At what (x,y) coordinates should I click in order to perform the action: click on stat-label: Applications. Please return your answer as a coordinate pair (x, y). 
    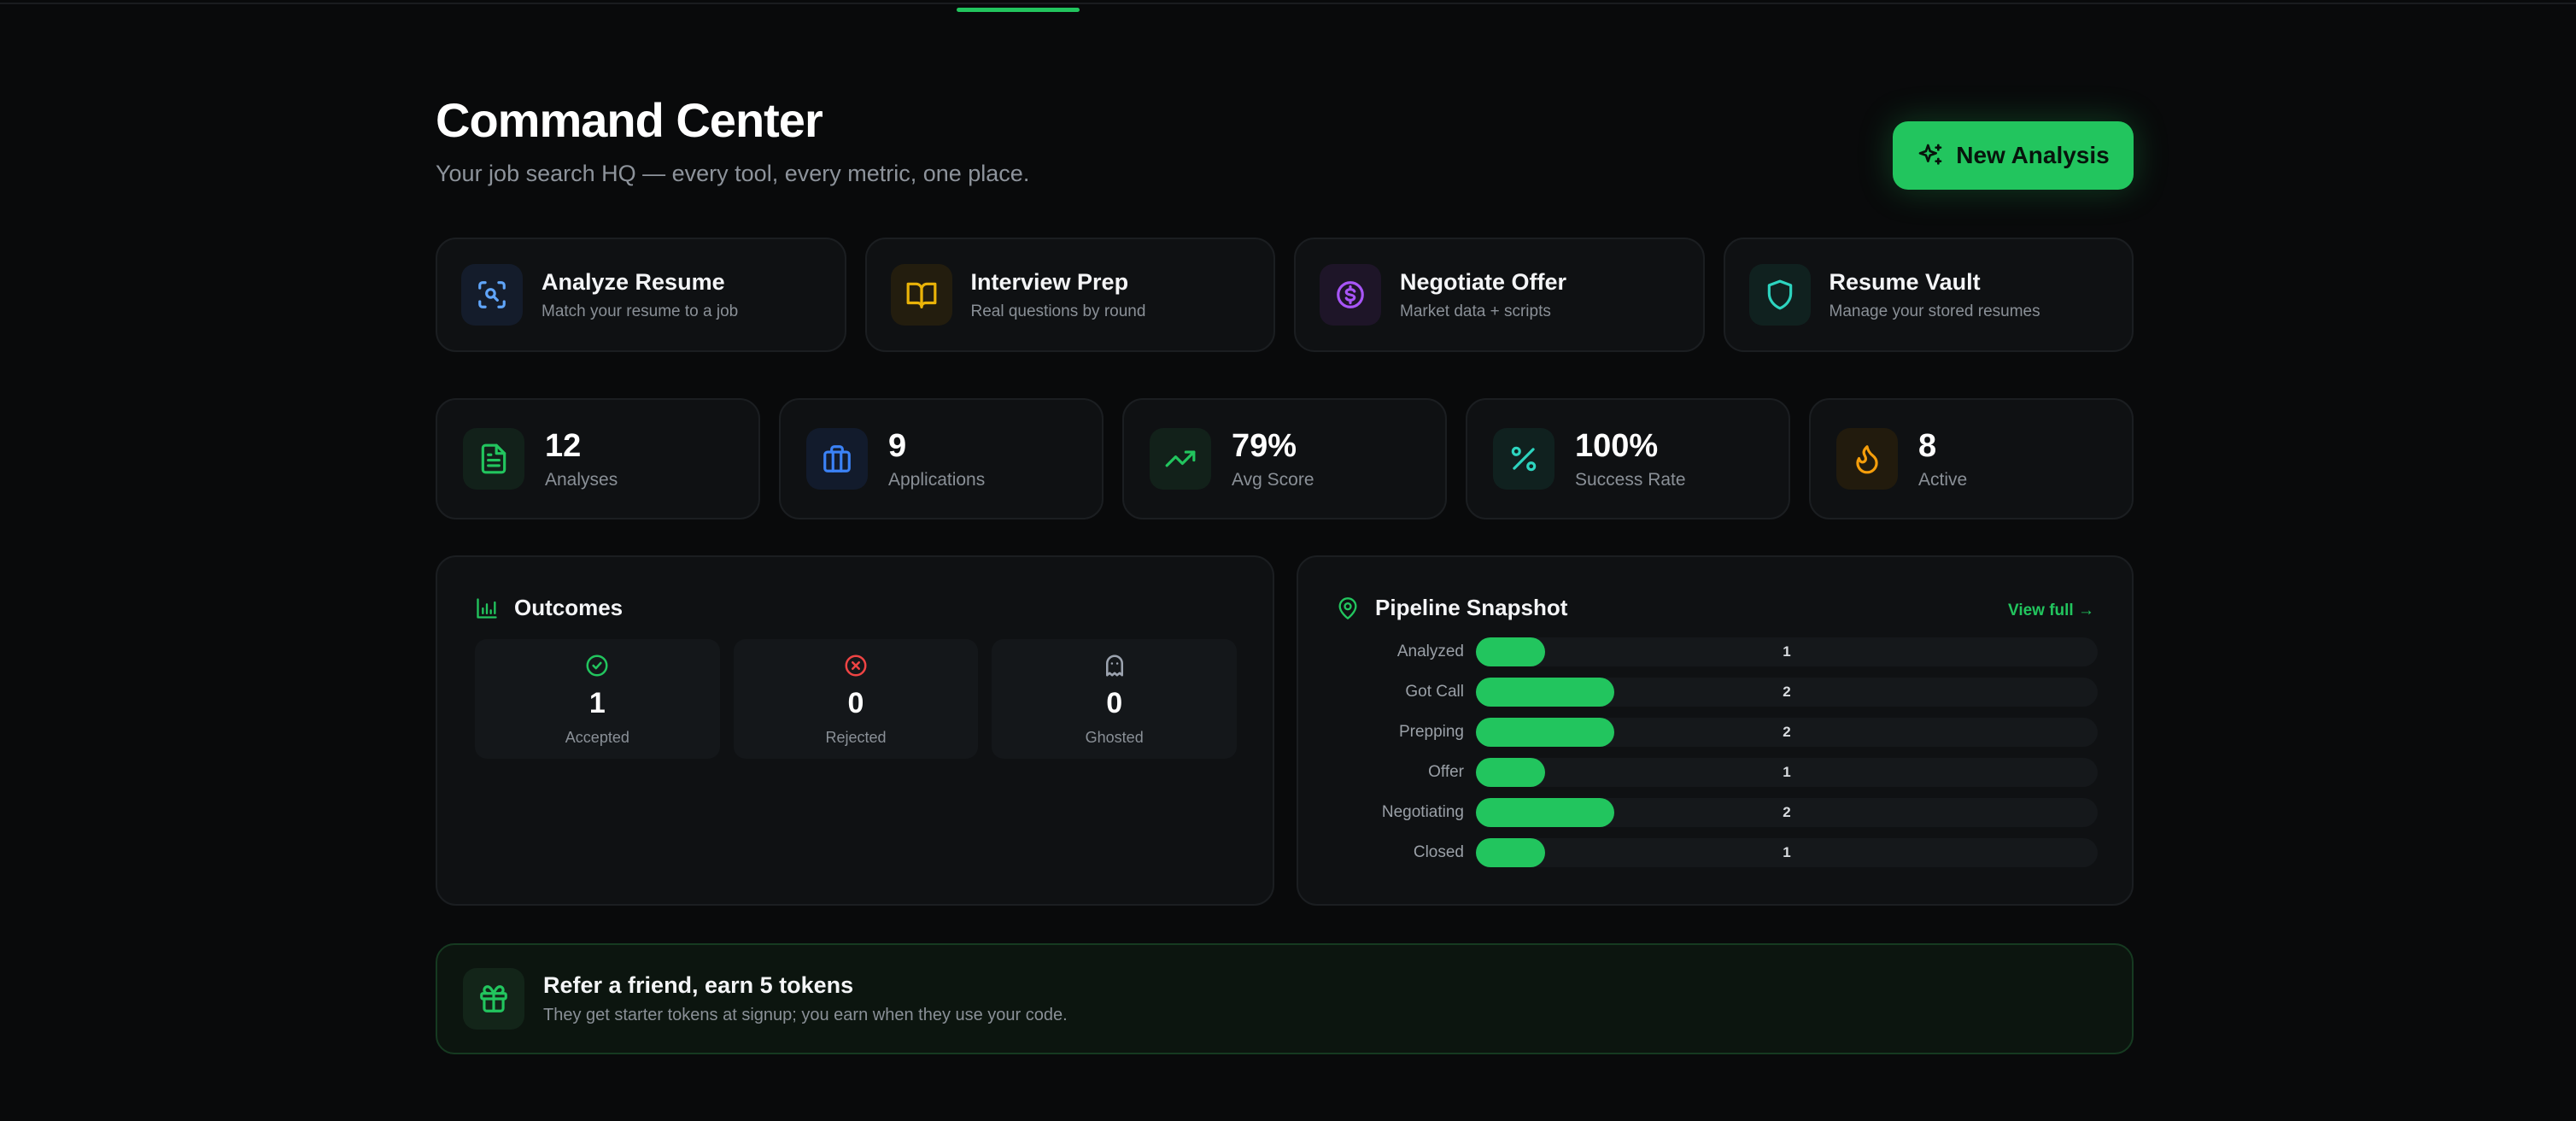
    Looking at the image, I should click on (937, 479).